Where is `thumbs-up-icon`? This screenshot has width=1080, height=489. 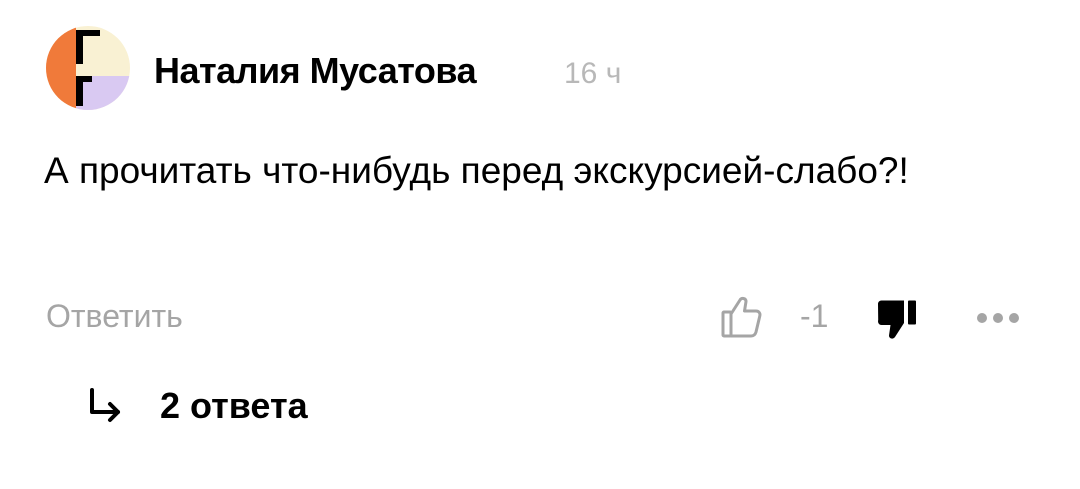
thumbs-up-icon is located at coordinates (741, 317).